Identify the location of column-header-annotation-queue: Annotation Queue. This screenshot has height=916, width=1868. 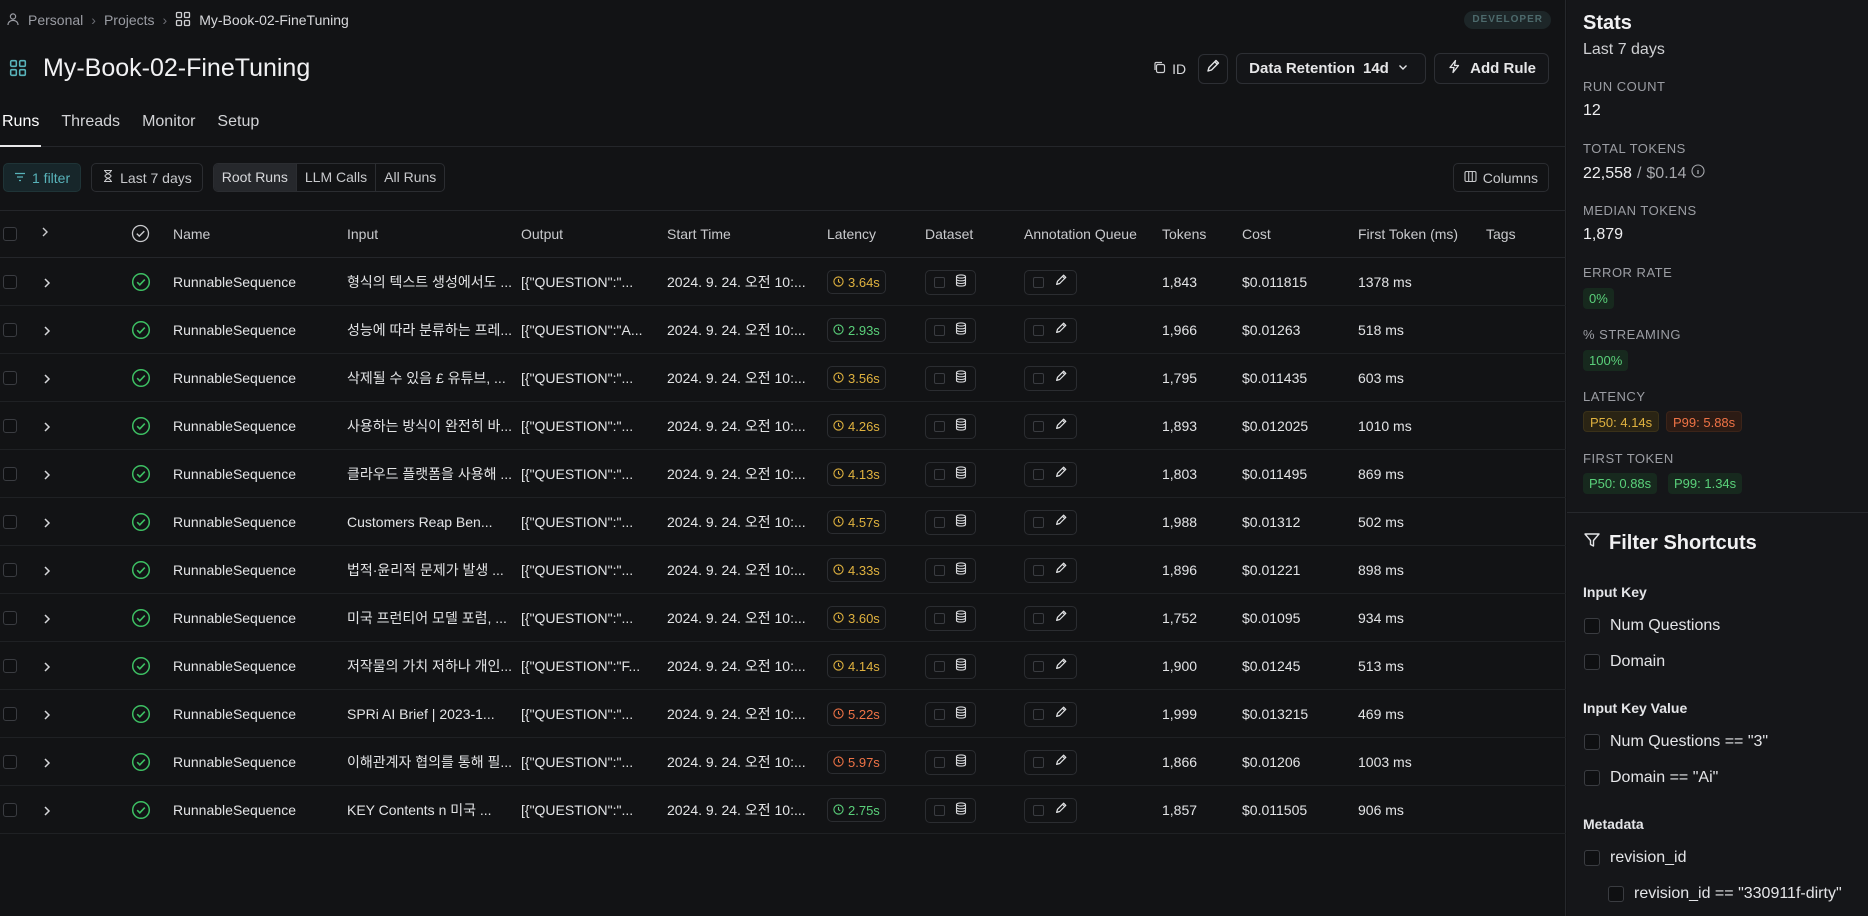
(1080, 234).